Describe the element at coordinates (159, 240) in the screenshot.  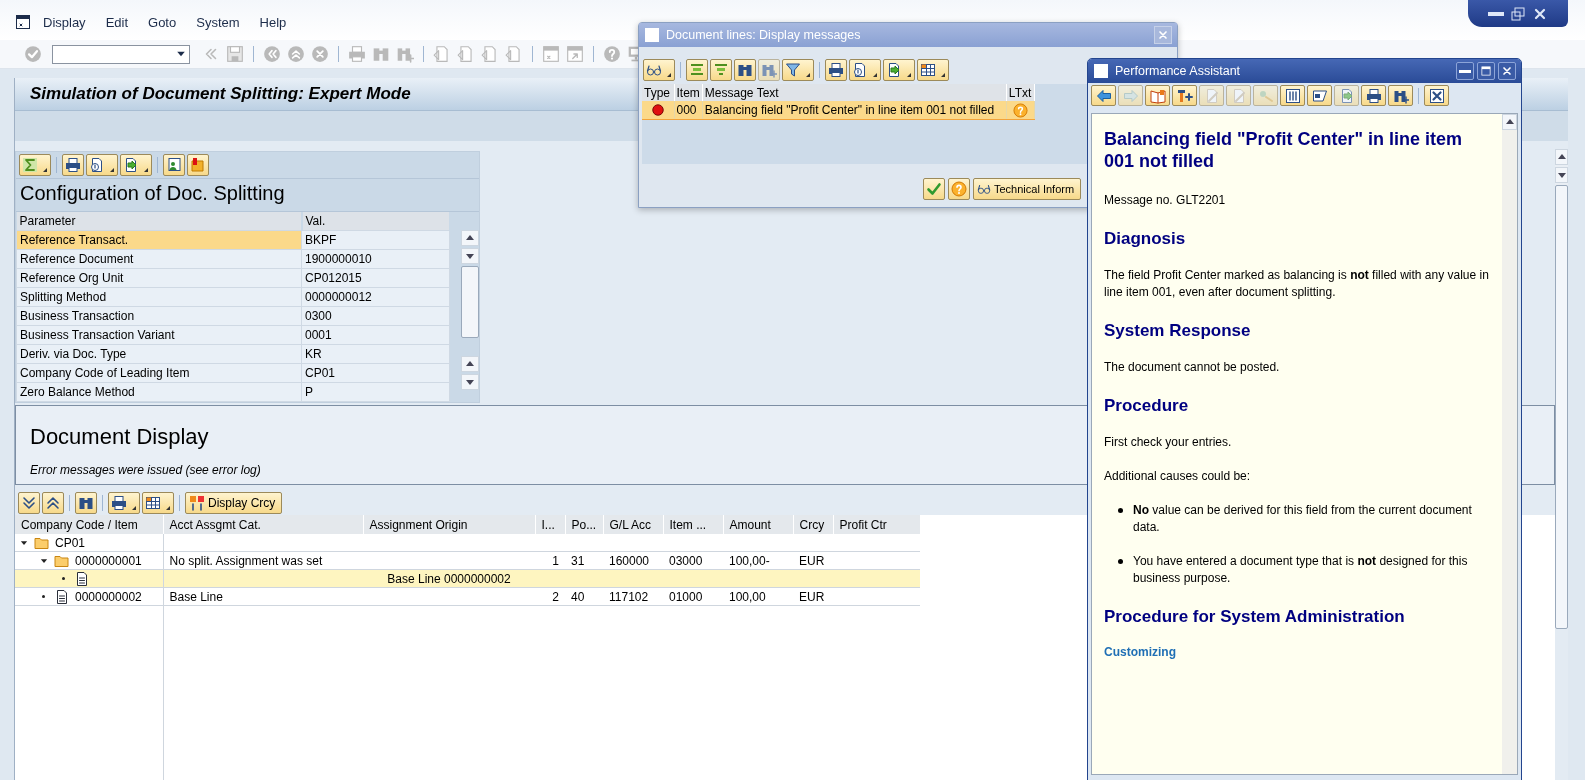
I see `table-cell: Reference Transact.` at that location.